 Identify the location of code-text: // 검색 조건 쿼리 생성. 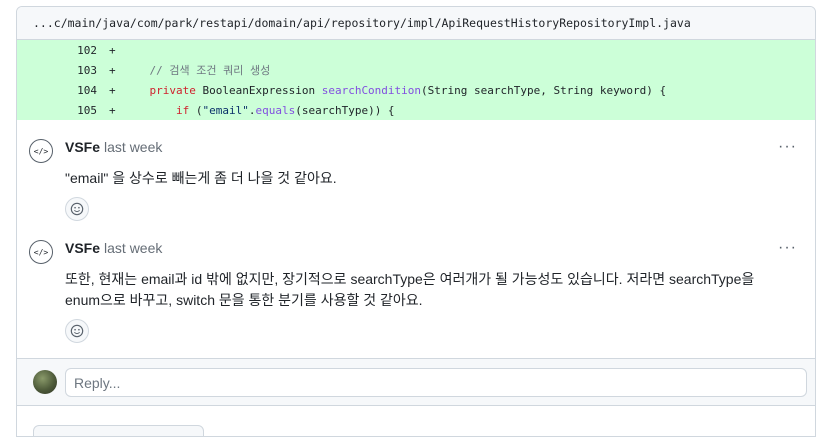
(197, 70).